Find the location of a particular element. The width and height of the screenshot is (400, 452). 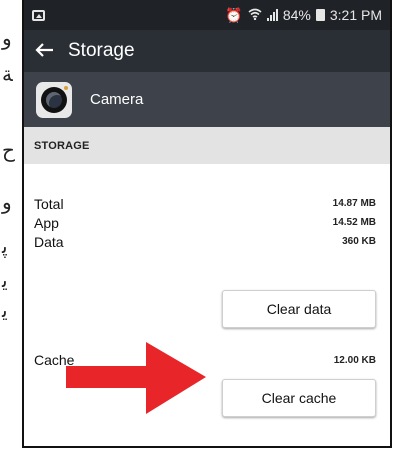

clear-cache-button: Clear cache is located at coordinates (299, 398).